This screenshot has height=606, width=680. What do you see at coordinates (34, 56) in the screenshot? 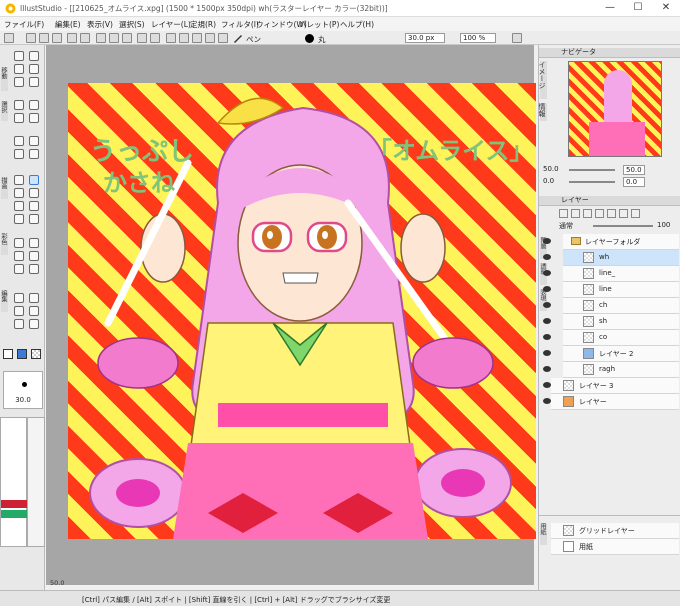
I see `hand-tool` at bounding box center [34, 56].